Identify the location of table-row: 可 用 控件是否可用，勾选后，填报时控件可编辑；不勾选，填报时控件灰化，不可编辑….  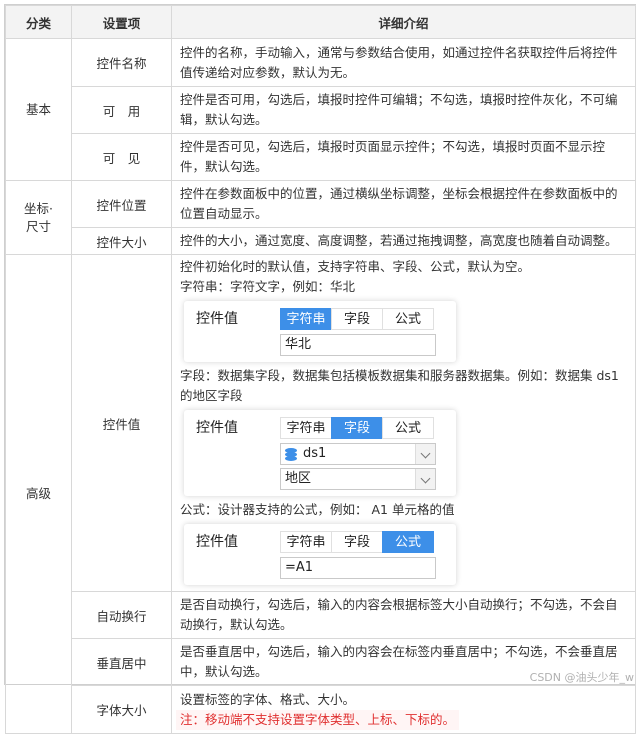
(321, 110).